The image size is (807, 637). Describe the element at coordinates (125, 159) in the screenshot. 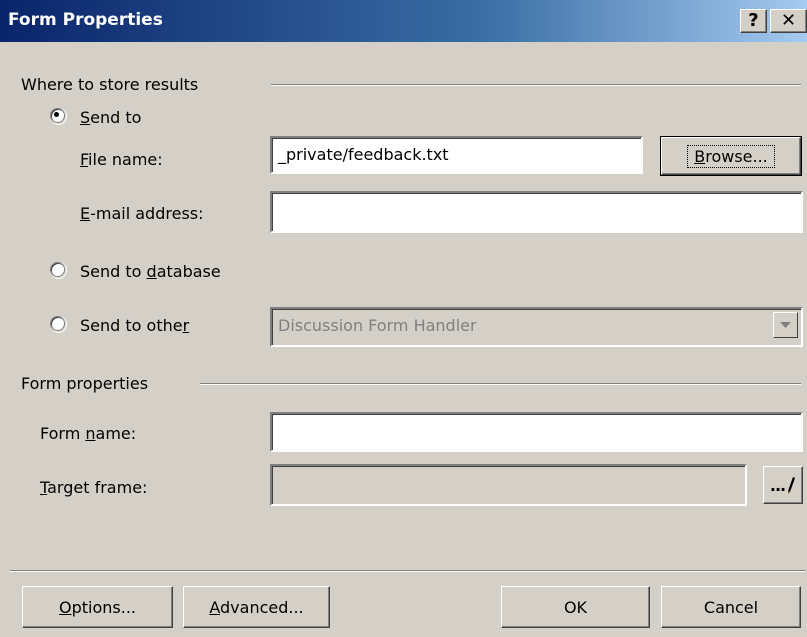

I see `label-text: ile name:` at that location.